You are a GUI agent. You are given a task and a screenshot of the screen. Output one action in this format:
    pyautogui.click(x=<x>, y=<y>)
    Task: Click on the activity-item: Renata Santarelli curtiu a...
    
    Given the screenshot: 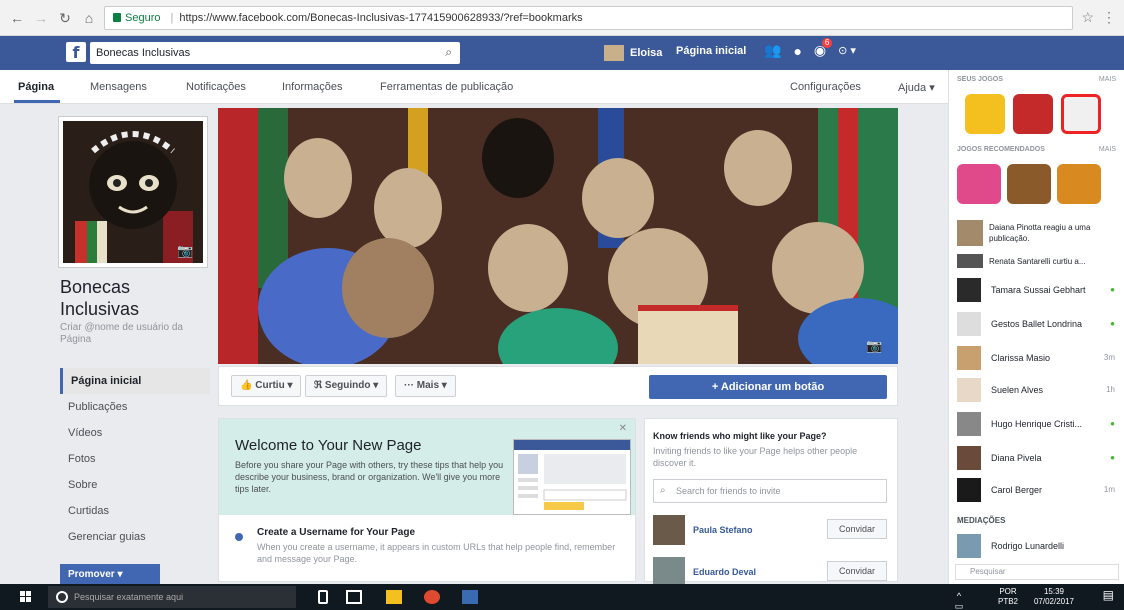 What is the action you would take?
    pyautogui.click(x=1037, y=261)
    